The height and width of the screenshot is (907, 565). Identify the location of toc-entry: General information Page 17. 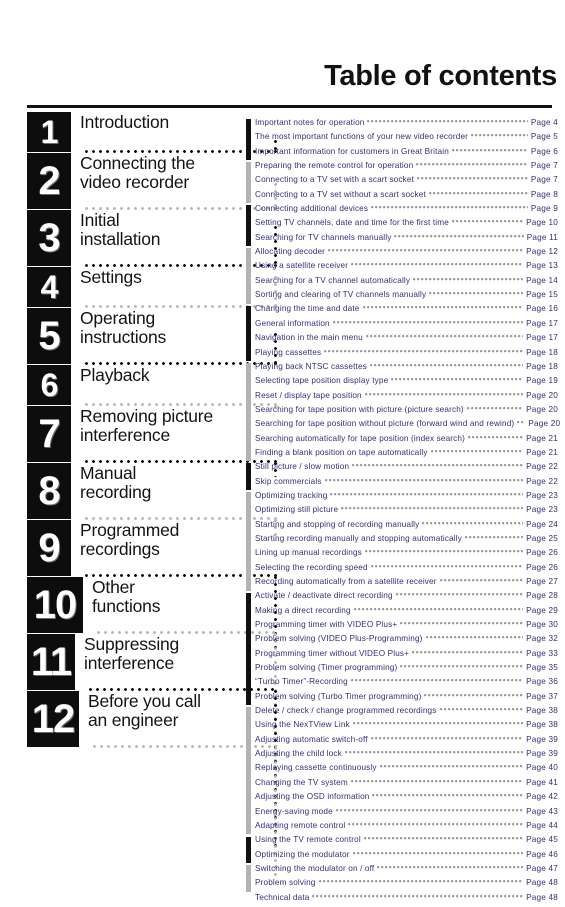
(402, 326).